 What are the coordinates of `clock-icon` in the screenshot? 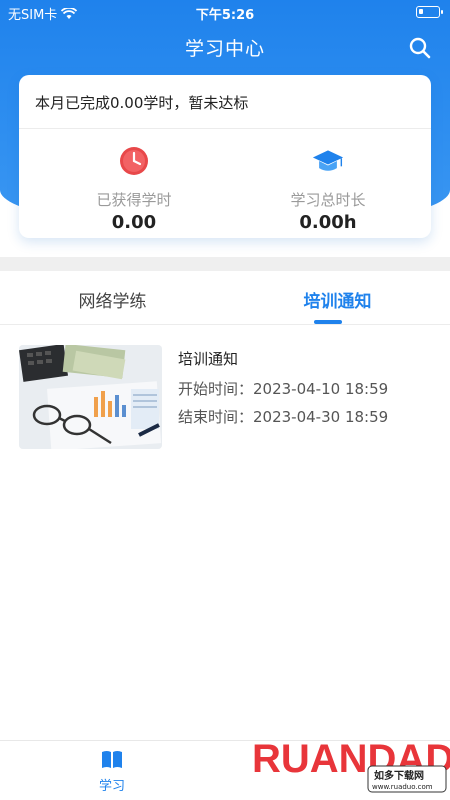 It's located at (134, 161).